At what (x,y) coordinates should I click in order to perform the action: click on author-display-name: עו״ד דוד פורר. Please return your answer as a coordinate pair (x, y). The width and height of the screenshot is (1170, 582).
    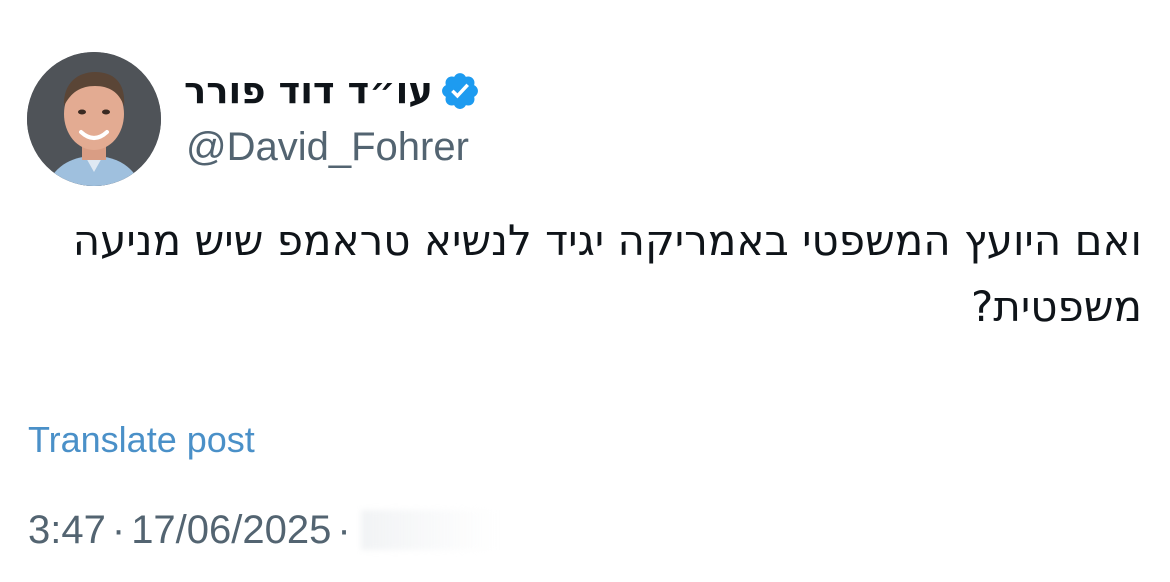
    Looking at the image, I should click on (308, 91).